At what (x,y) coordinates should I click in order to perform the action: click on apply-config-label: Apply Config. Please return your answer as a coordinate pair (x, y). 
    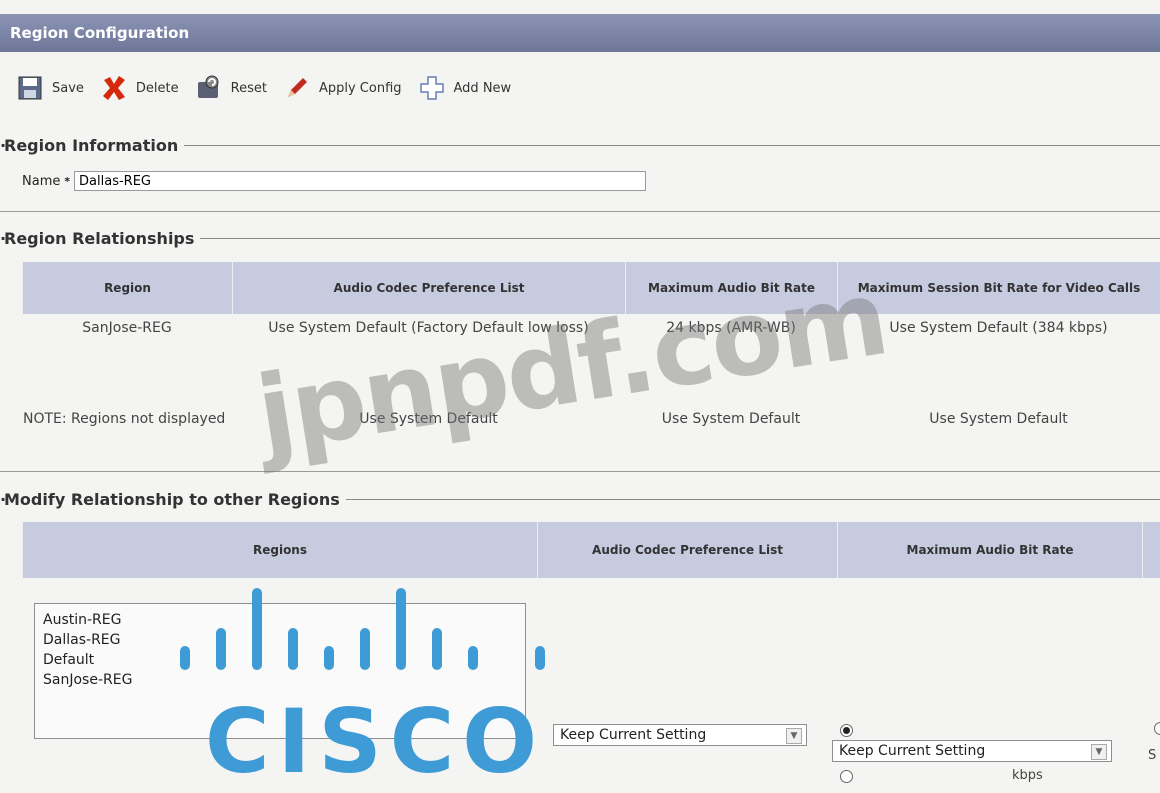
    Looking at the image, I should click on (360, 88).